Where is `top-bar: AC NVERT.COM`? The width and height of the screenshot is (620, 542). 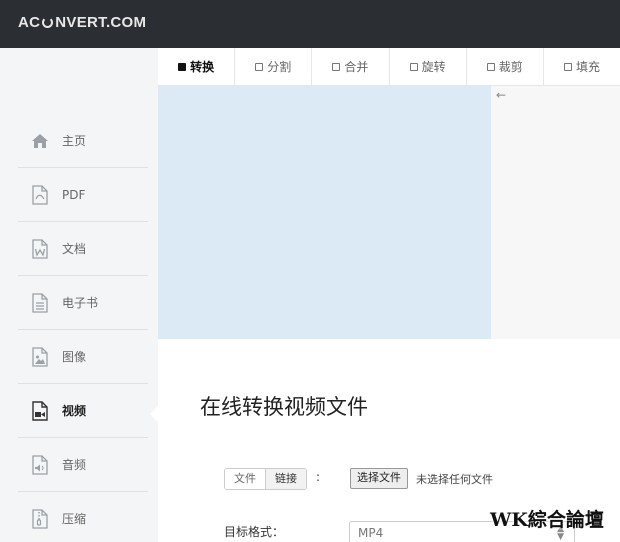 top-bar: AC NVERT.COM is located at coordinates (310, 24).